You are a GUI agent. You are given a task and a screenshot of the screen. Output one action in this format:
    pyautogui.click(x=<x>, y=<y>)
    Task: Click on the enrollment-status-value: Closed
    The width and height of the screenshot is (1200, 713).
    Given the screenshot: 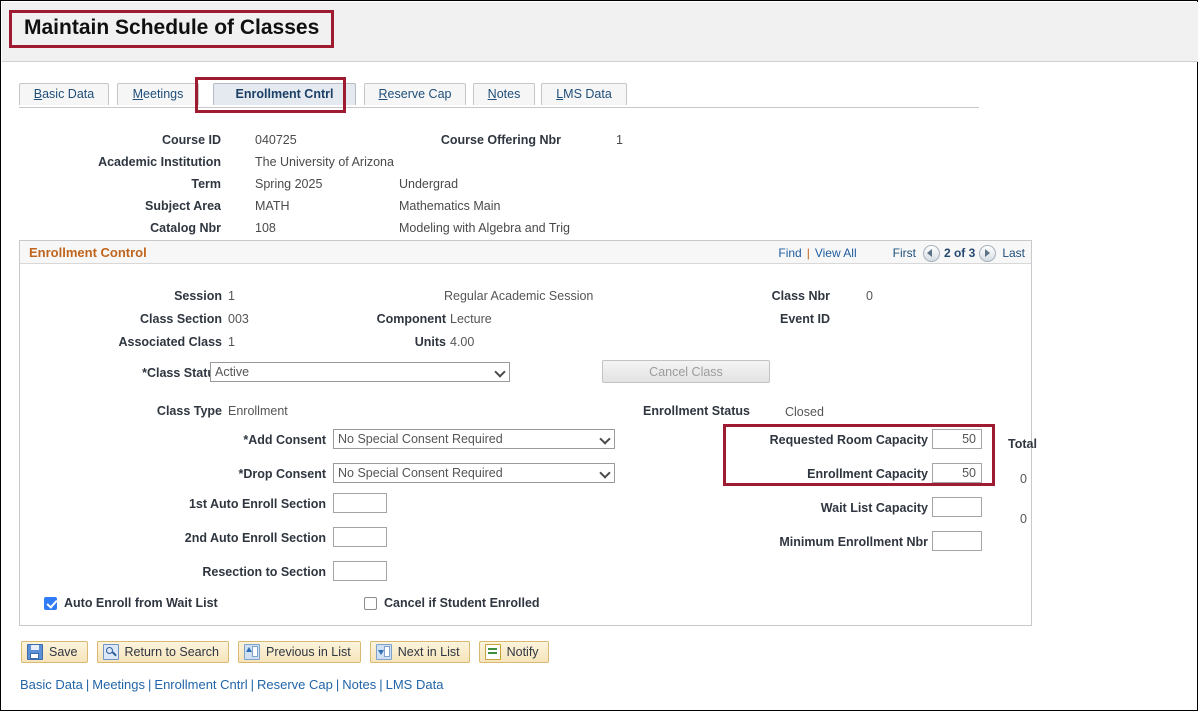 What is the action you would take?
    pyautogui.click(x=804, y=412)
    